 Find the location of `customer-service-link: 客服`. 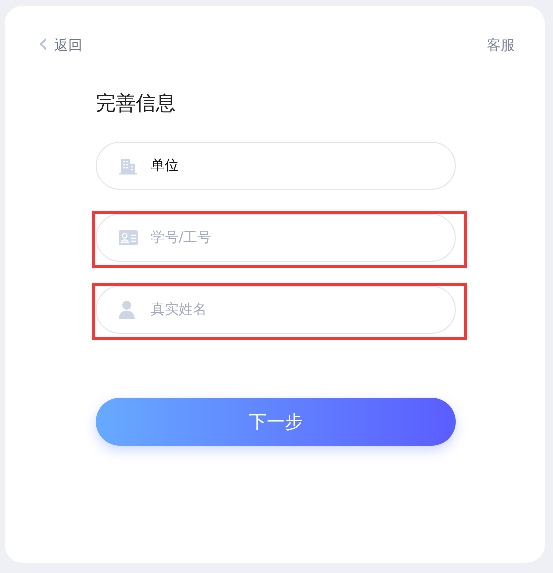

customer-service-link: 客服 is located at coordinates (501, 46).